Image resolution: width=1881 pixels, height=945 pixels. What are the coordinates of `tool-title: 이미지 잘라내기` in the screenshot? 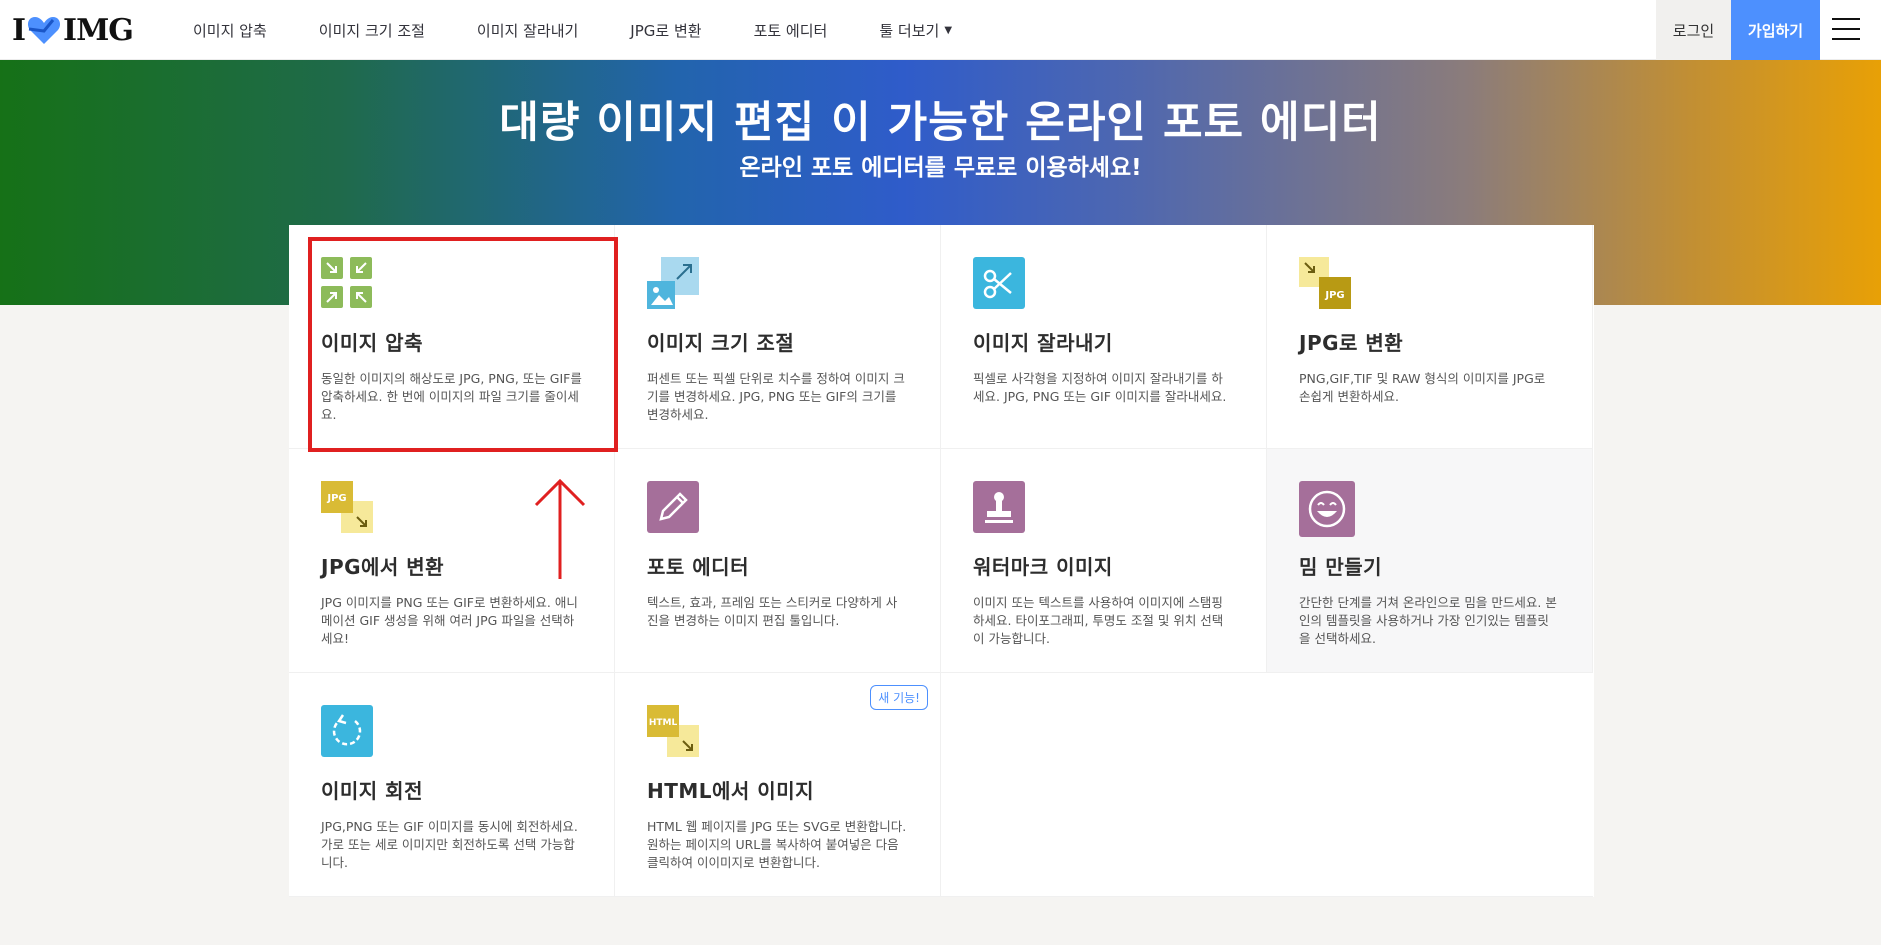 It's located at (1043, 343).